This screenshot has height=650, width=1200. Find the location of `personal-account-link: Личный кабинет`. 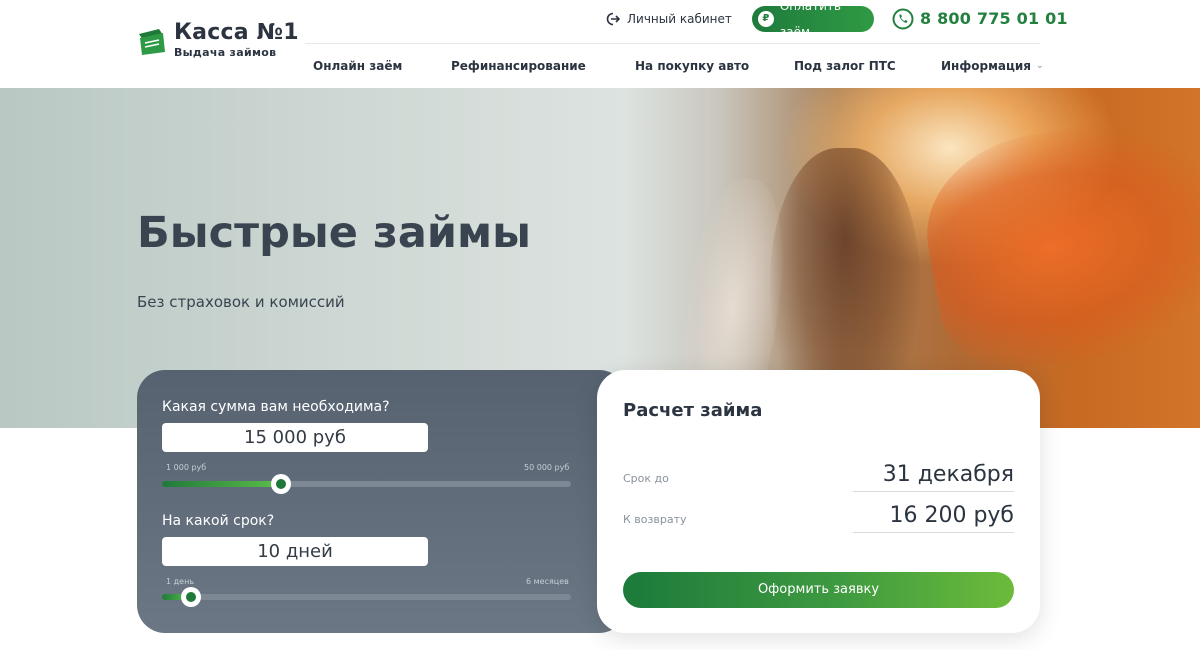

personal-account-link: Личный кабинет is located at coordinates (669, 19).